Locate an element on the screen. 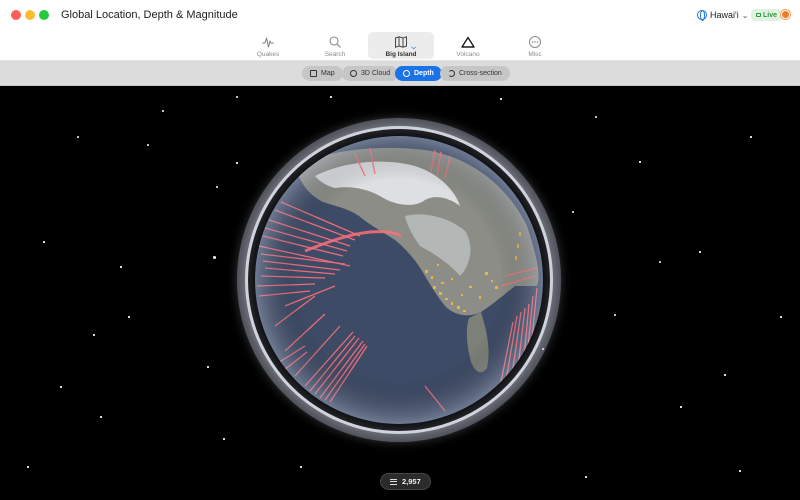 The image size is (800, 500). sun-icon is located at coordinates (785, 14).